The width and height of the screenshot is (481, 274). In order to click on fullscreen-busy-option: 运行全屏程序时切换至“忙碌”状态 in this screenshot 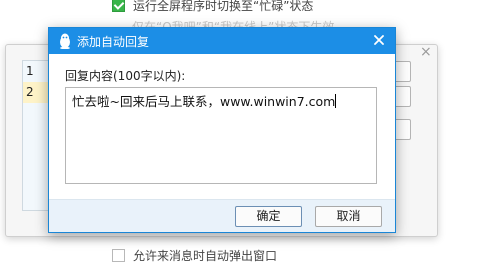, I will do `click(212, 7)`.